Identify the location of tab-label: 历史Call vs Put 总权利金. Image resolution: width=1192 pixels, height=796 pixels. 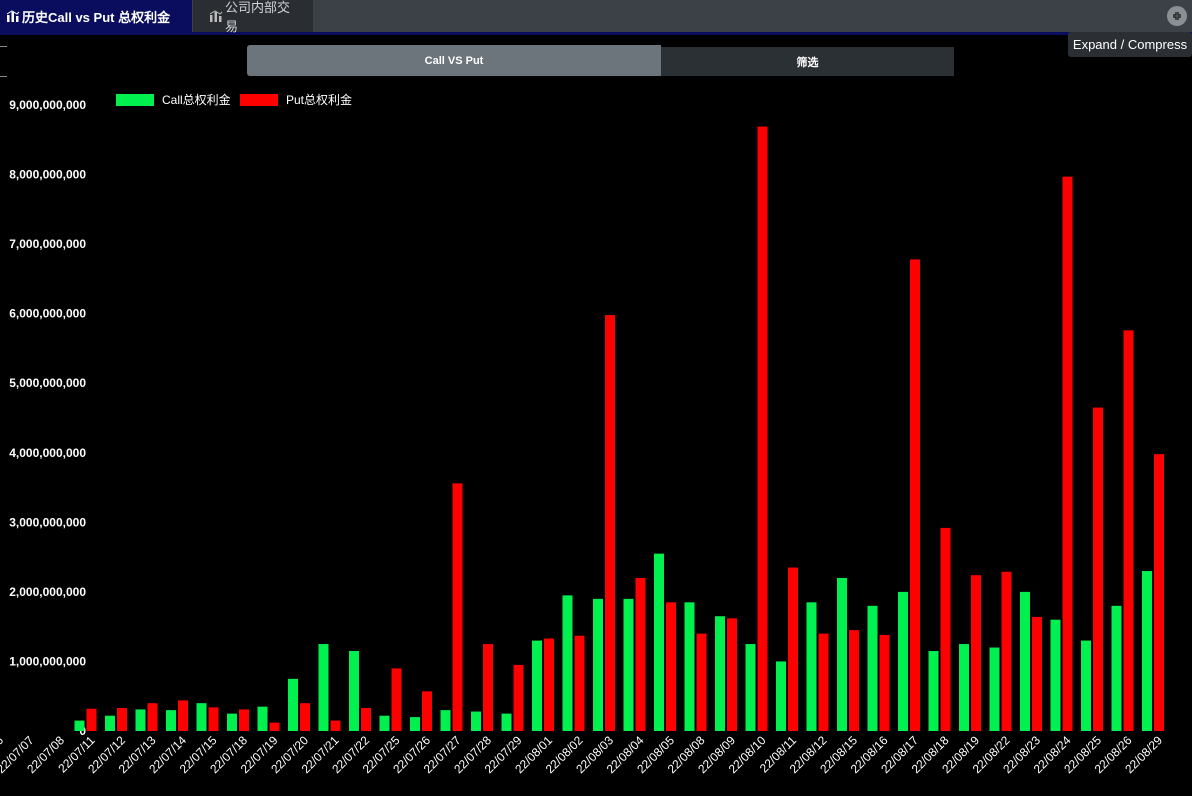
(96, 17).